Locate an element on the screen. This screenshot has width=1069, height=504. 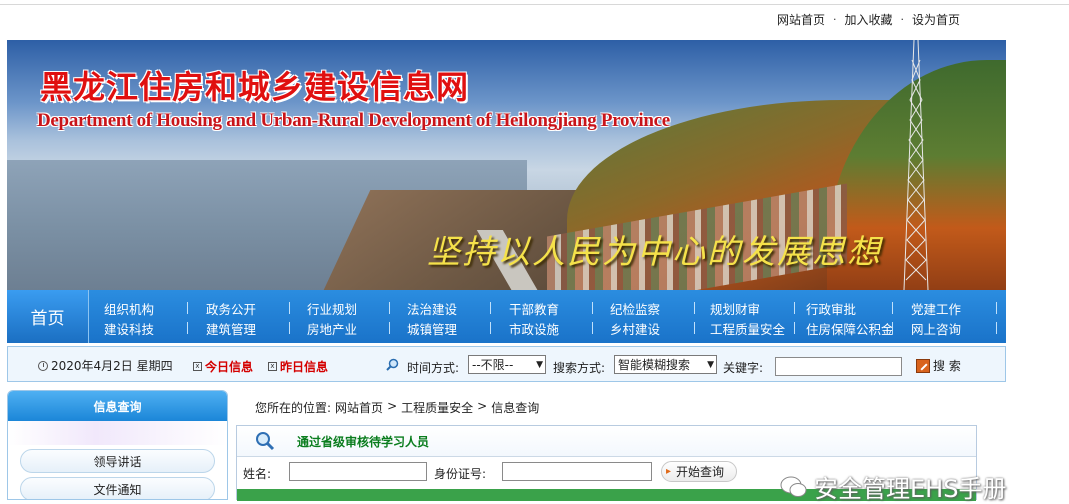
breadcrumb: 您所在的位置: 网站首页 > 工程质量安全 > 信息查询 is located at coordinates (397, 407).